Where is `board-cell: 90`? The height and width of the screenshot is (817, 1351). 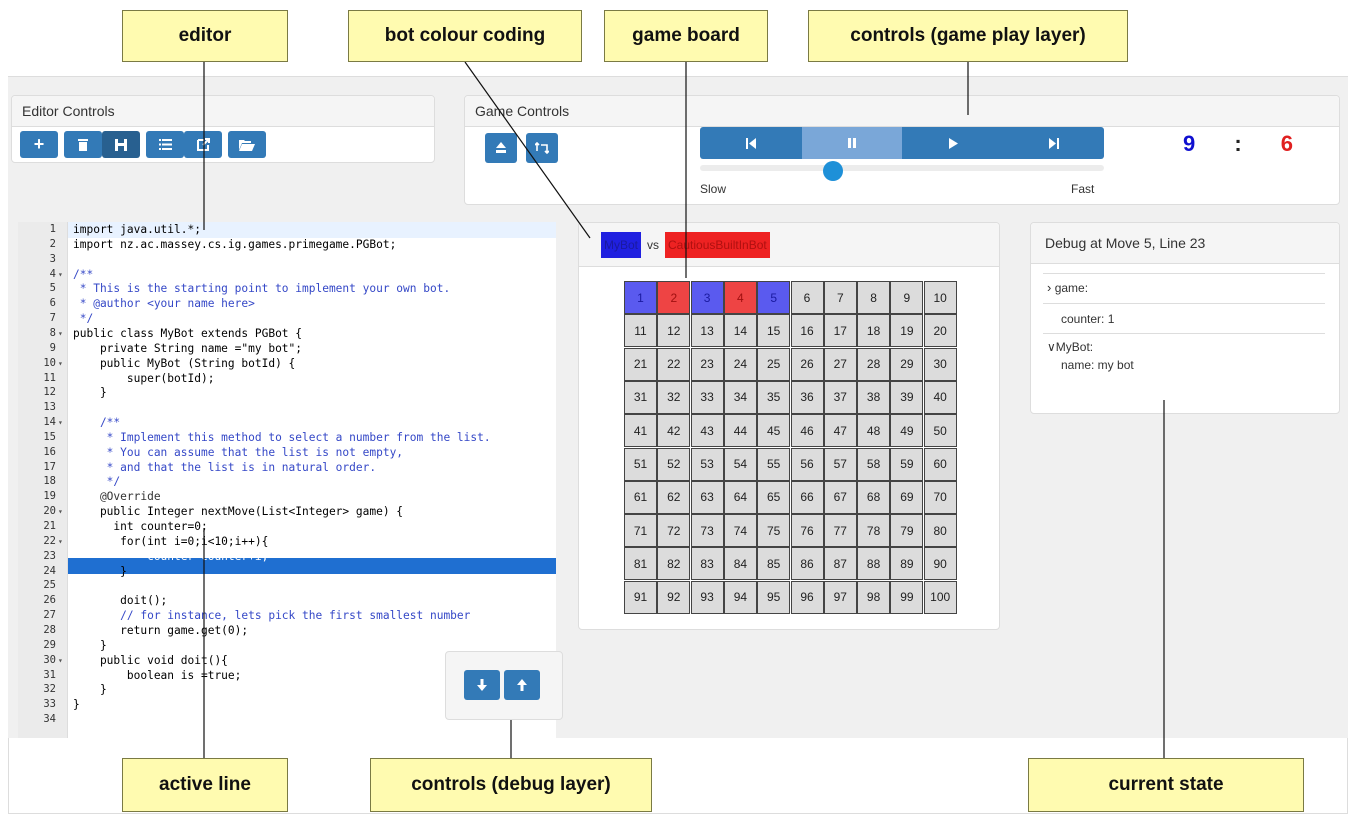
board-cell: 90 is located at coordinates (940, 564).